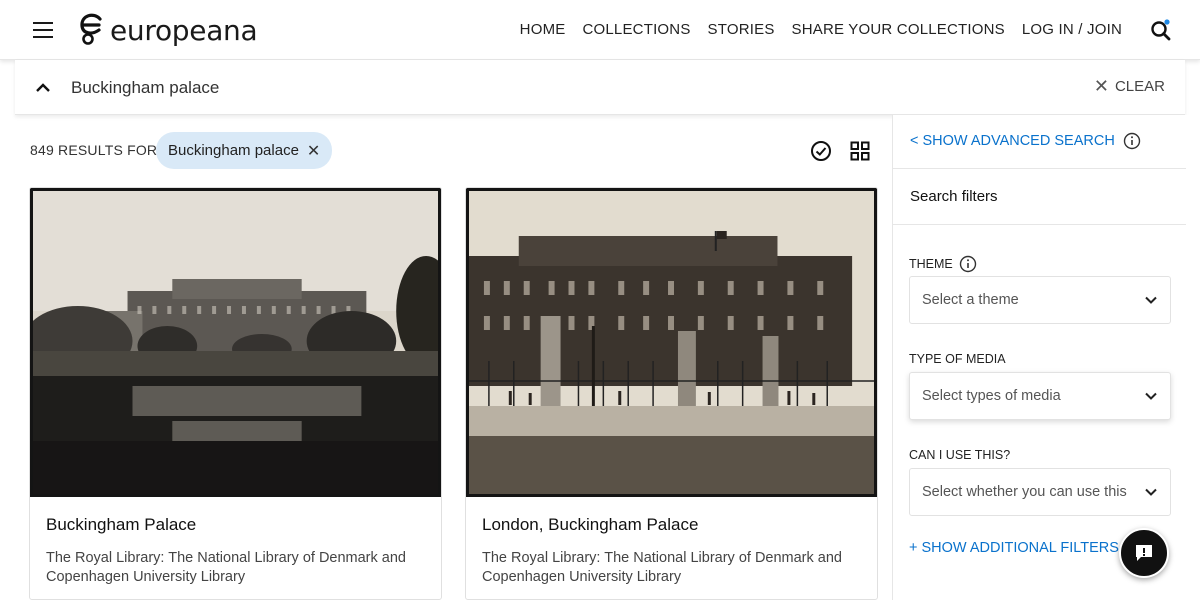 The width and height of the screenshot is (1200, 600). Describe the element at coordinates (590, 525) in the screenshot. I see `result-title: London, Buckingham Palace` at that location.